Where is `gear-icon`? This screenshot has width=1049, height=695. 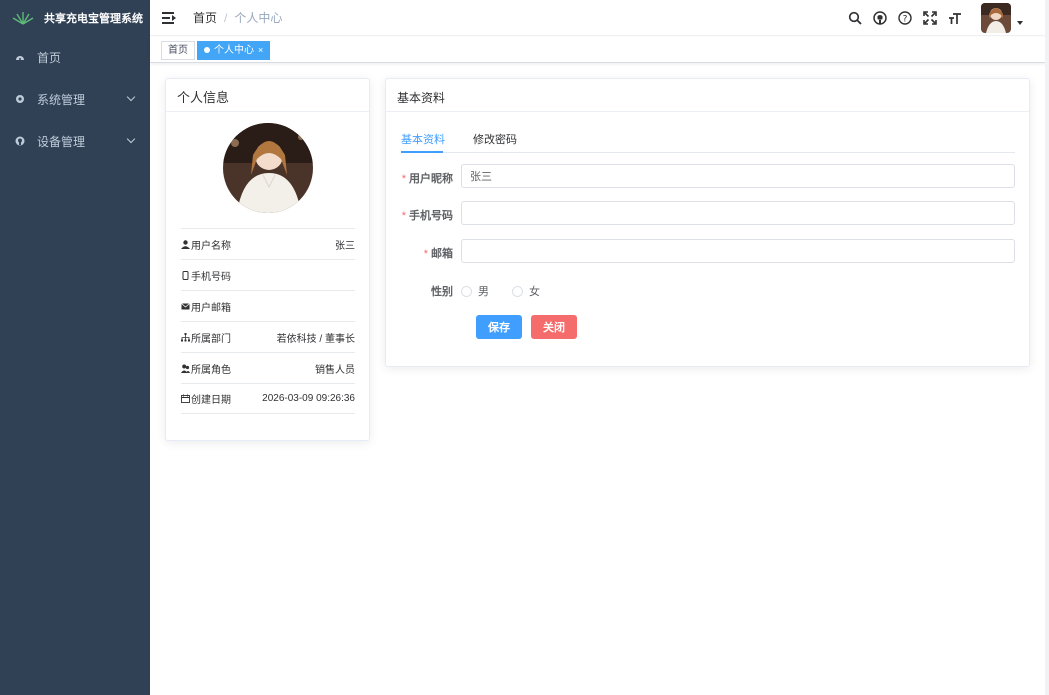
gear-icon is located at coordinates (20, 99).